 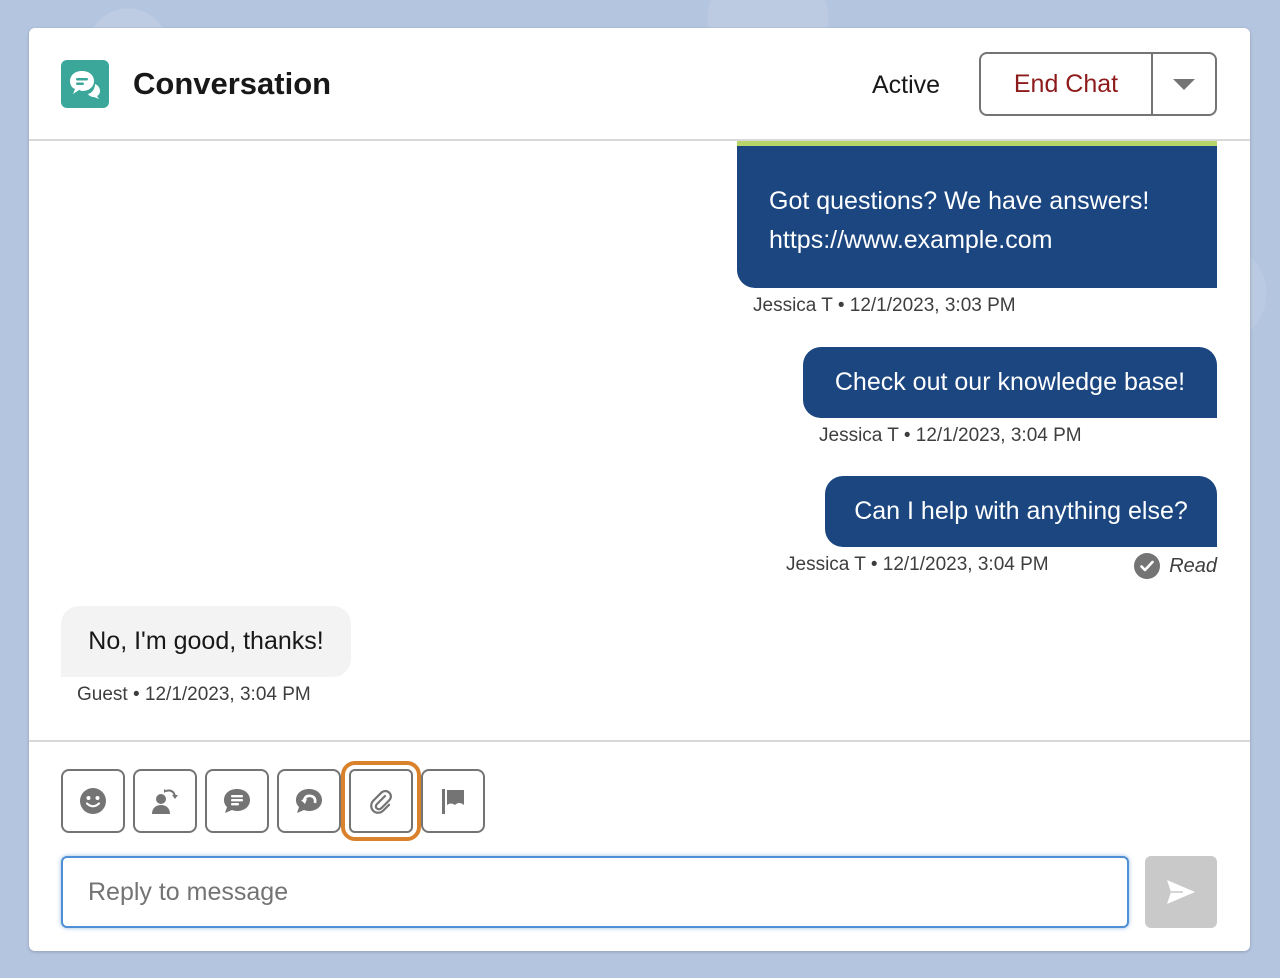 I want to click on message-bubble-outbound: Can I help with anything else?, so click(x=1021, y=511).